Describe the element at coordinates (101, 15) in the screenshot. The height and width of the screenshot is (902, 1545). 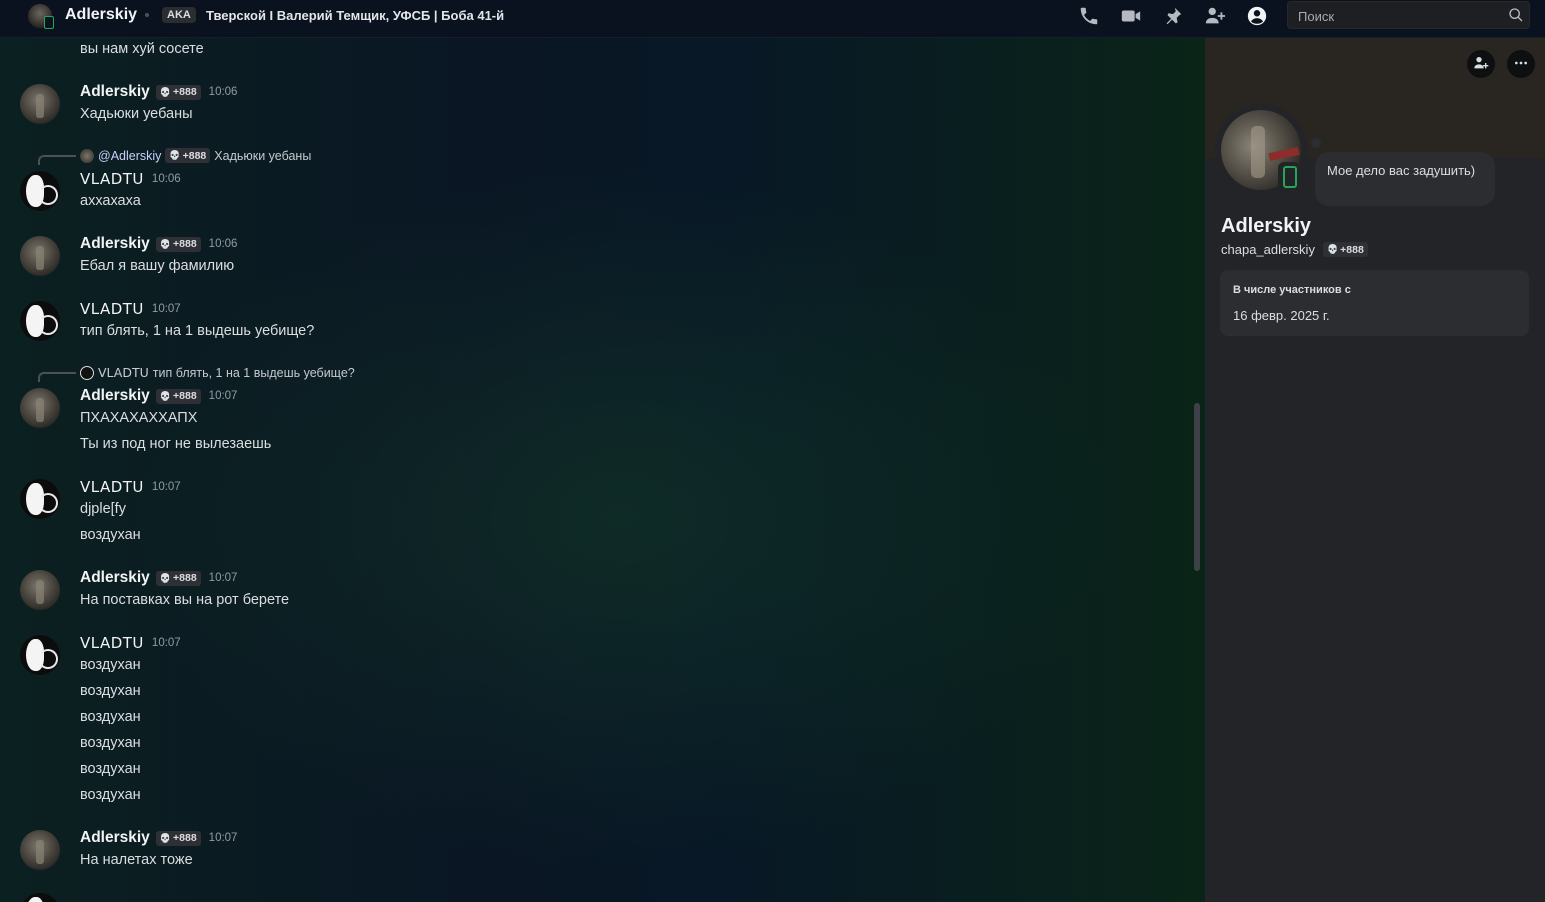
I see `header-username: Adlerskiy` at that location.